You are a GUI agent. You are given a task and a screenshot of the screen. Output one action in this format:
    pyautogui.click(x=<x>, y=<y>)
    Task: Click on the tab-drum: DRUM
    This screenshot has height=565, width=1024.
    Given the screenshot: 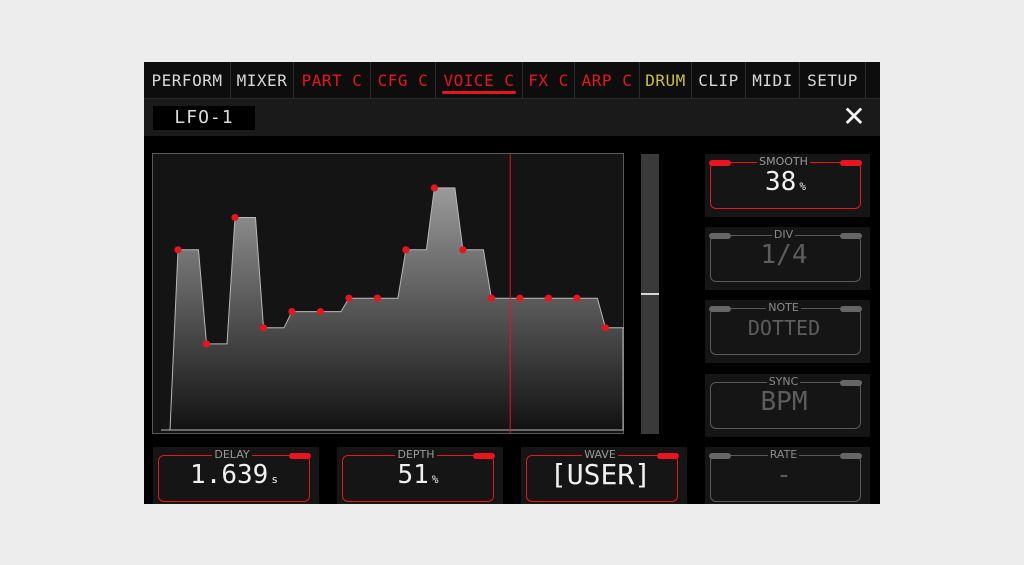 What is the action you would take?
    pyautogui.click(x=666, y=80)
    